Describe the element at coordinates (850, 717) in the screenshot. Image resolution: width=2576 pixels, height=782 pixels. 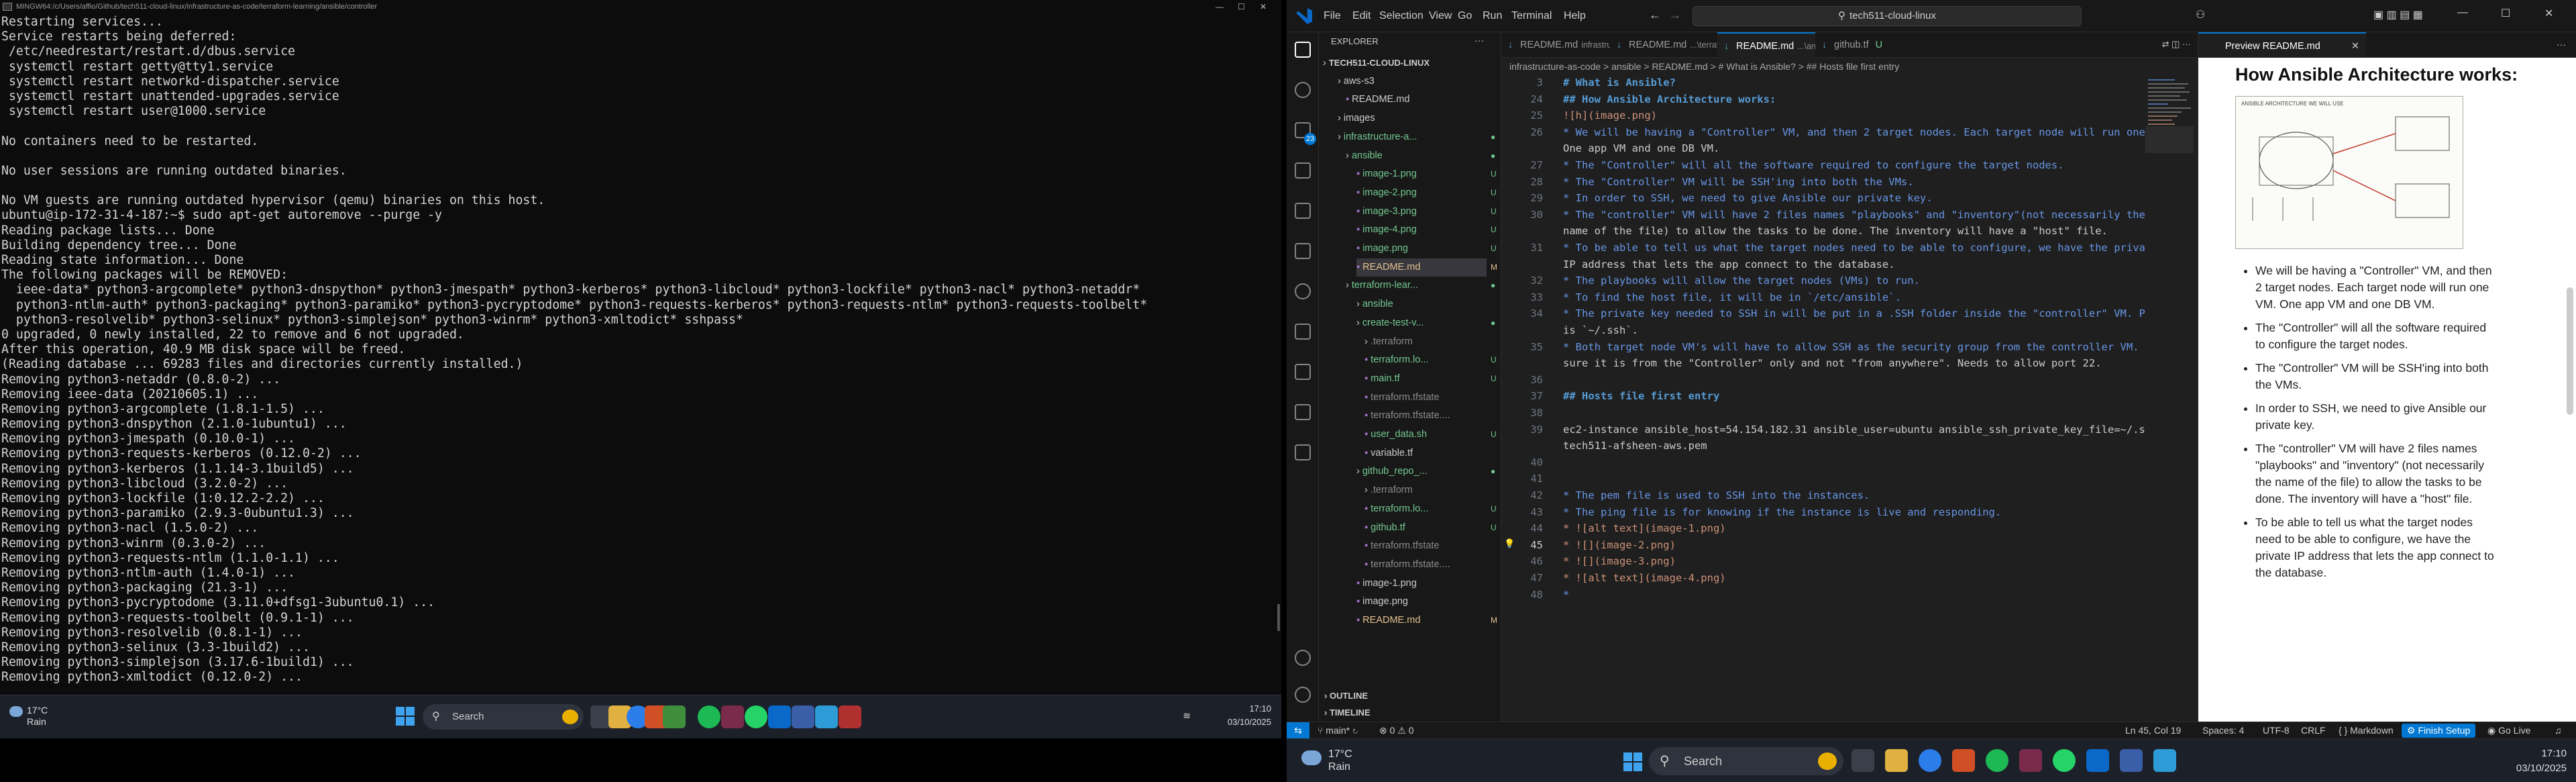
I see `app4-icon` at that location.